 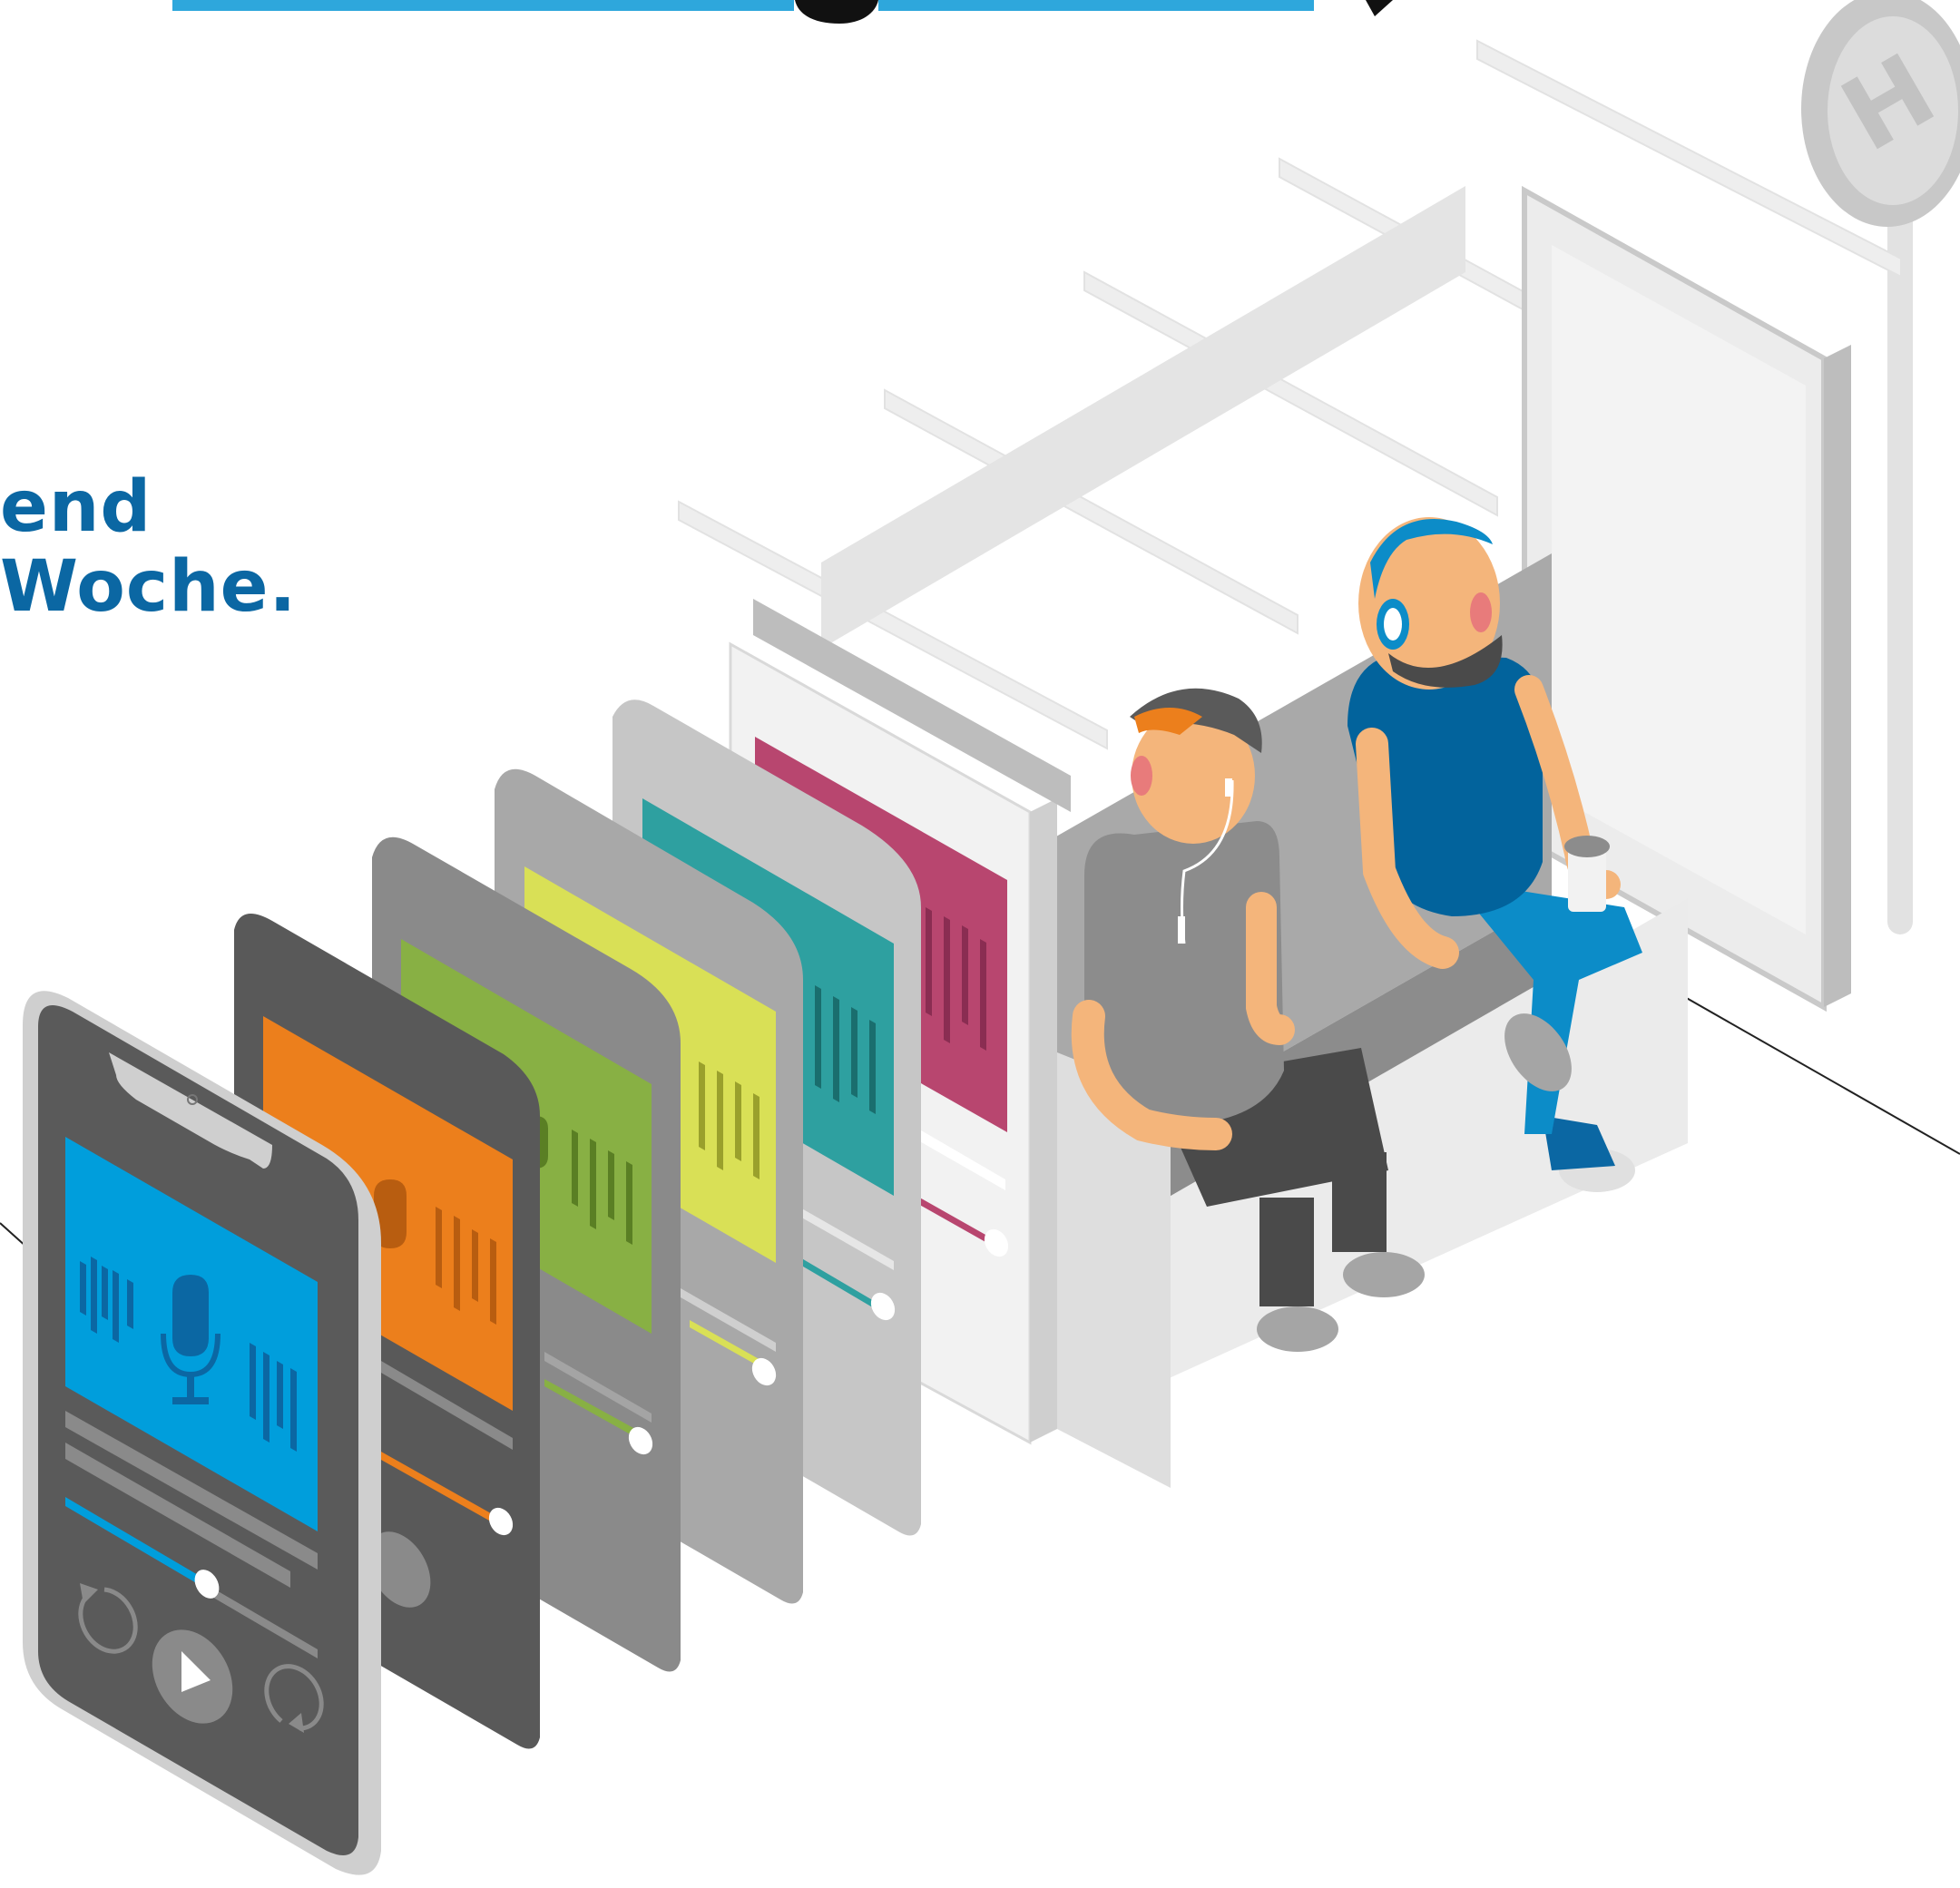 What do you see at coordinates (836, 12) in the screenshot?
I see `headline-letter-g-descender` at bounding box center [836, 12].